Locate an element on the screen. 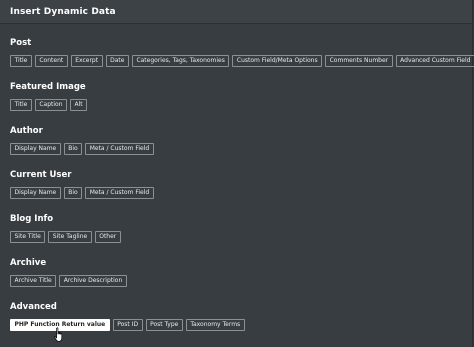  section-title-post: Post is located at coordinates (21, 43).